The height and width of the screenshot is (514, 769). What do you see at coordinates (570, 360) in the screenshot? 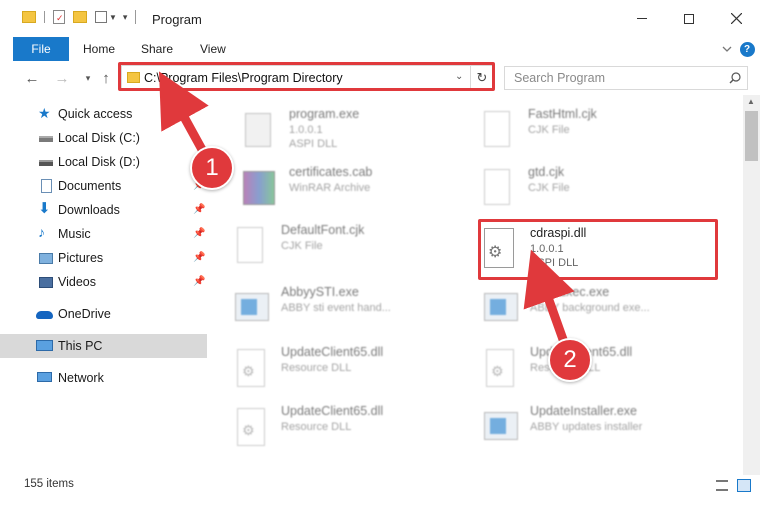
I see `step-2-badge: 2` at bounding box center [570, 360].